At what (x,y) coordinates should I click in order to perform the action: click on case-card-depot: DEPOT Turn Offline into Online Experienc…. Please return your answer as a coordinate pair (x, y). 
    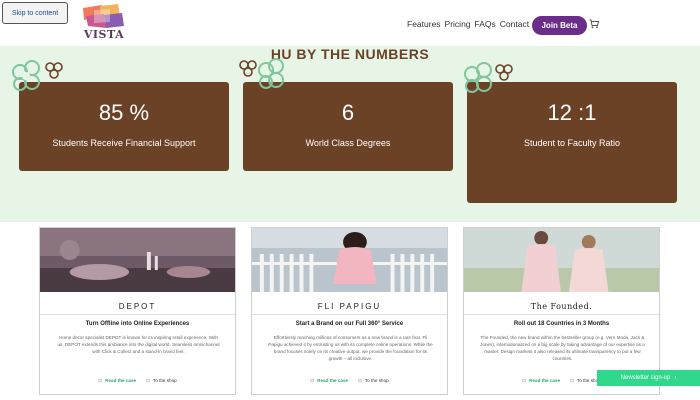
    Looking at the image, I should click on (137, 311).